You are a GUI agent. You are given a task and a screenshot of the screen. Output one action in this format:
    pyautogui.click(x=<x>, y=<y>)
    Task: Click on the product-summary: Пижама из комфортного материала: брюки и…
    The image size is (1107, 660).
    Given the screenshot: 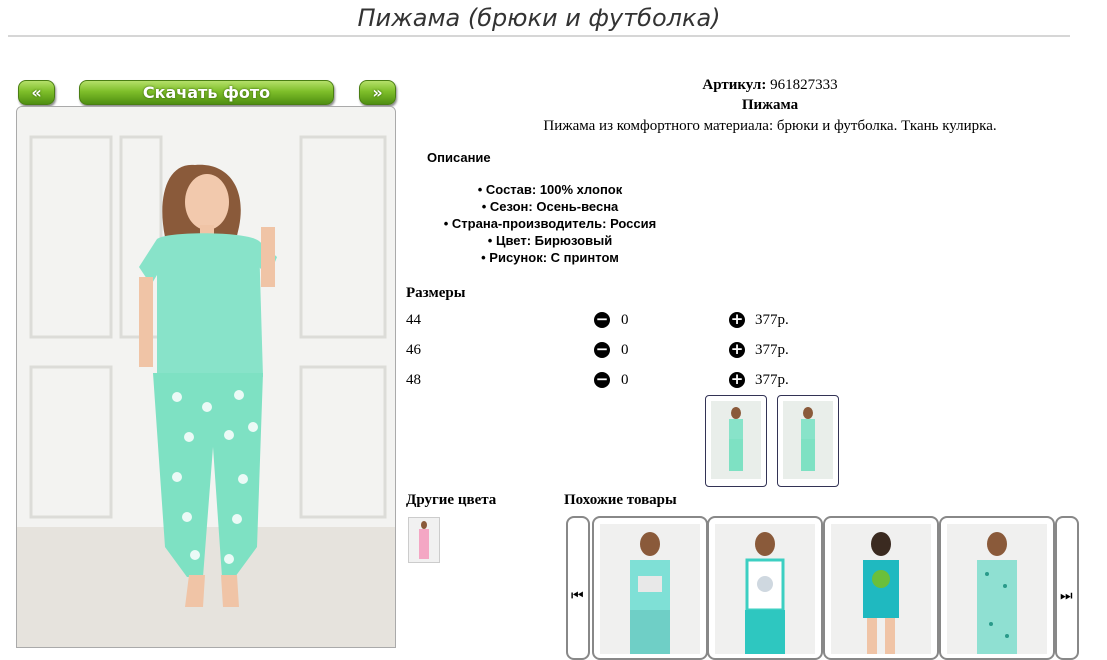 What is the action you would take?
    pyautogui.click(x=770, y=126)
    